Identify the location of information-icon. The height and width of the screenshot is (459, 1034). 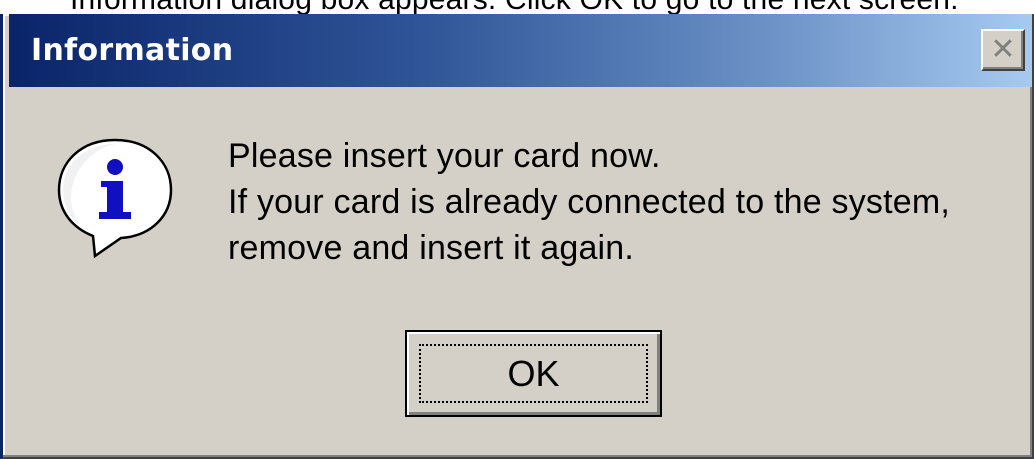
(115, 198).